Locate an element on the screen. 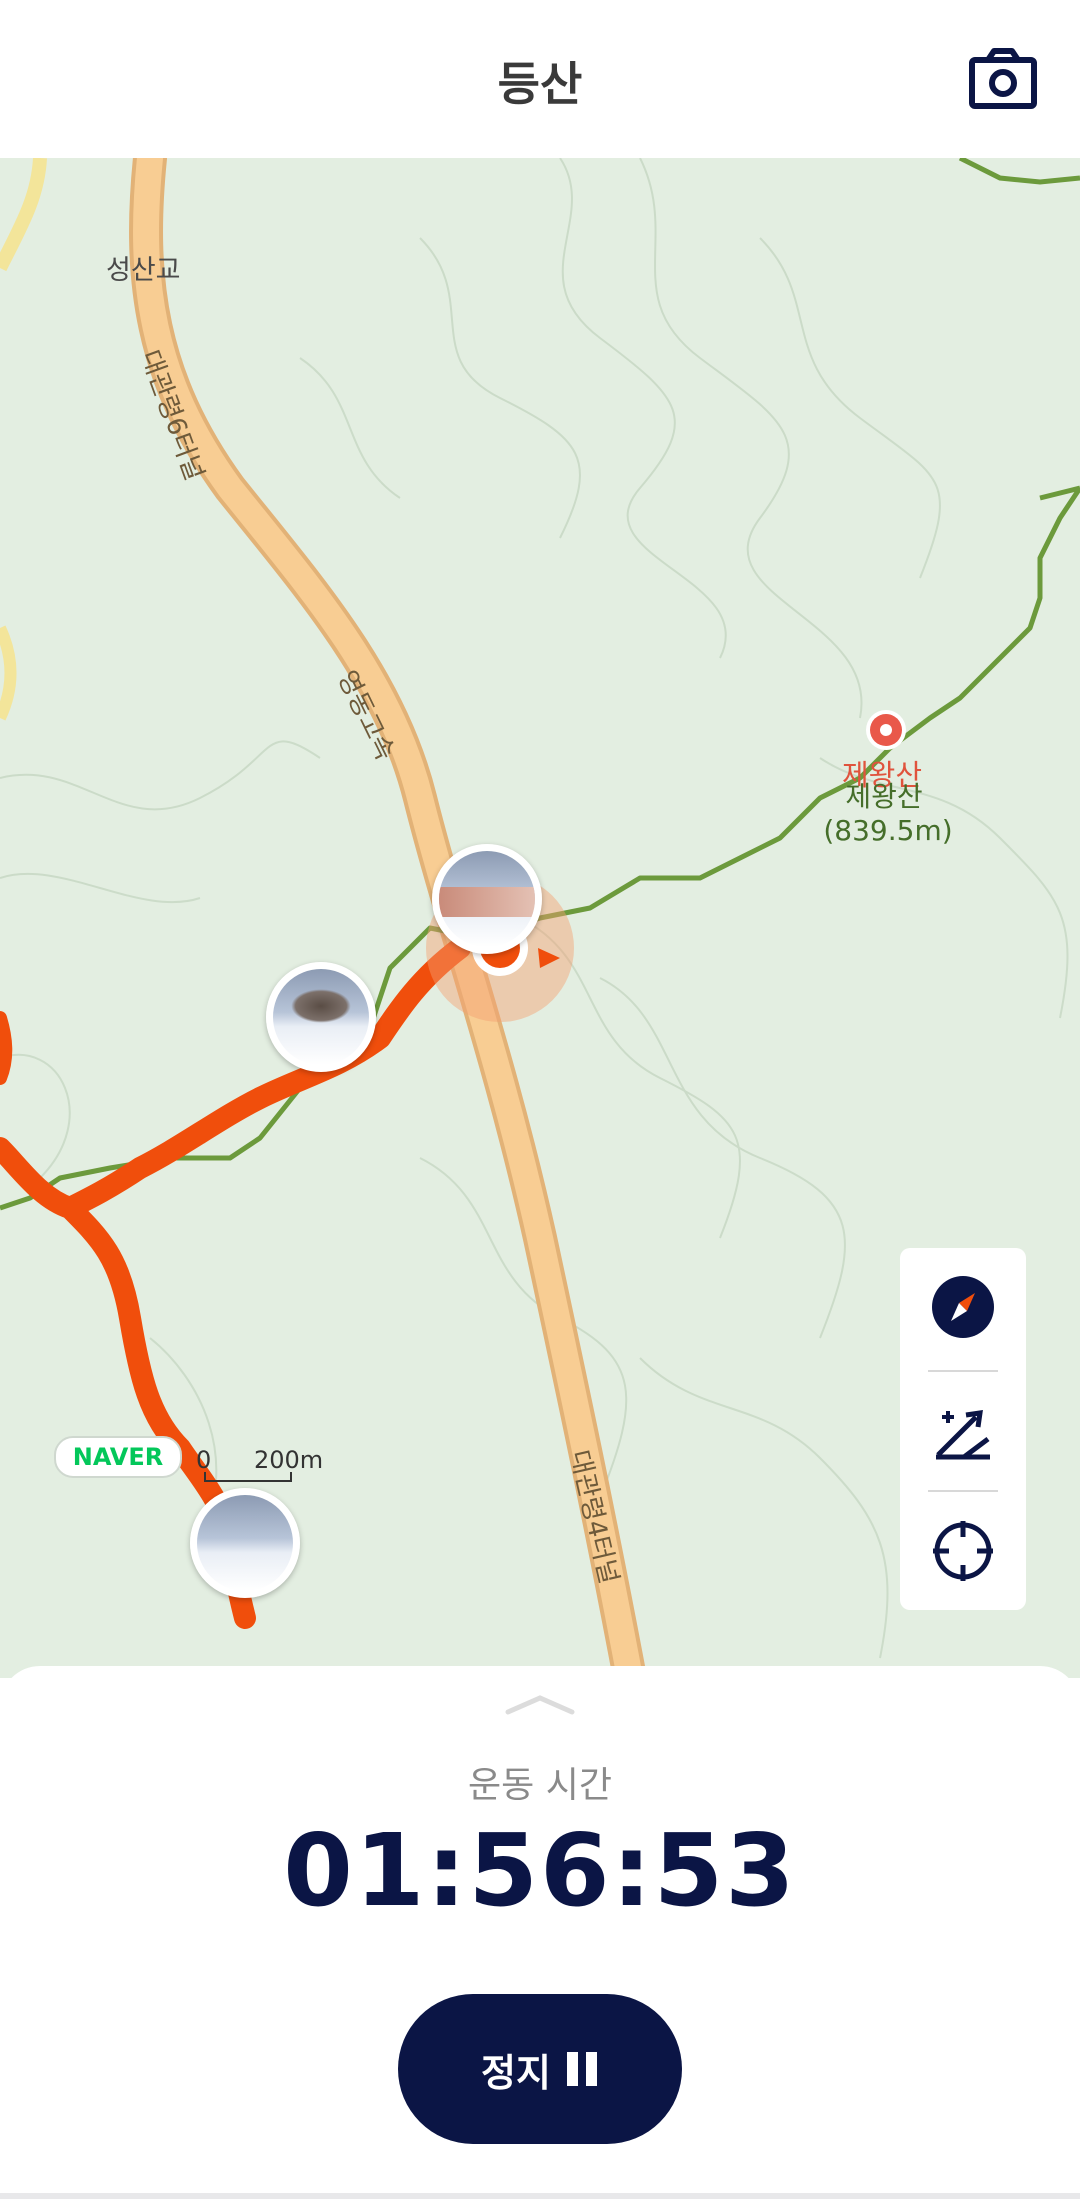 The height and width of the screenshot is (2199, 1080). locate-button is located at coordinates (963, 1551).